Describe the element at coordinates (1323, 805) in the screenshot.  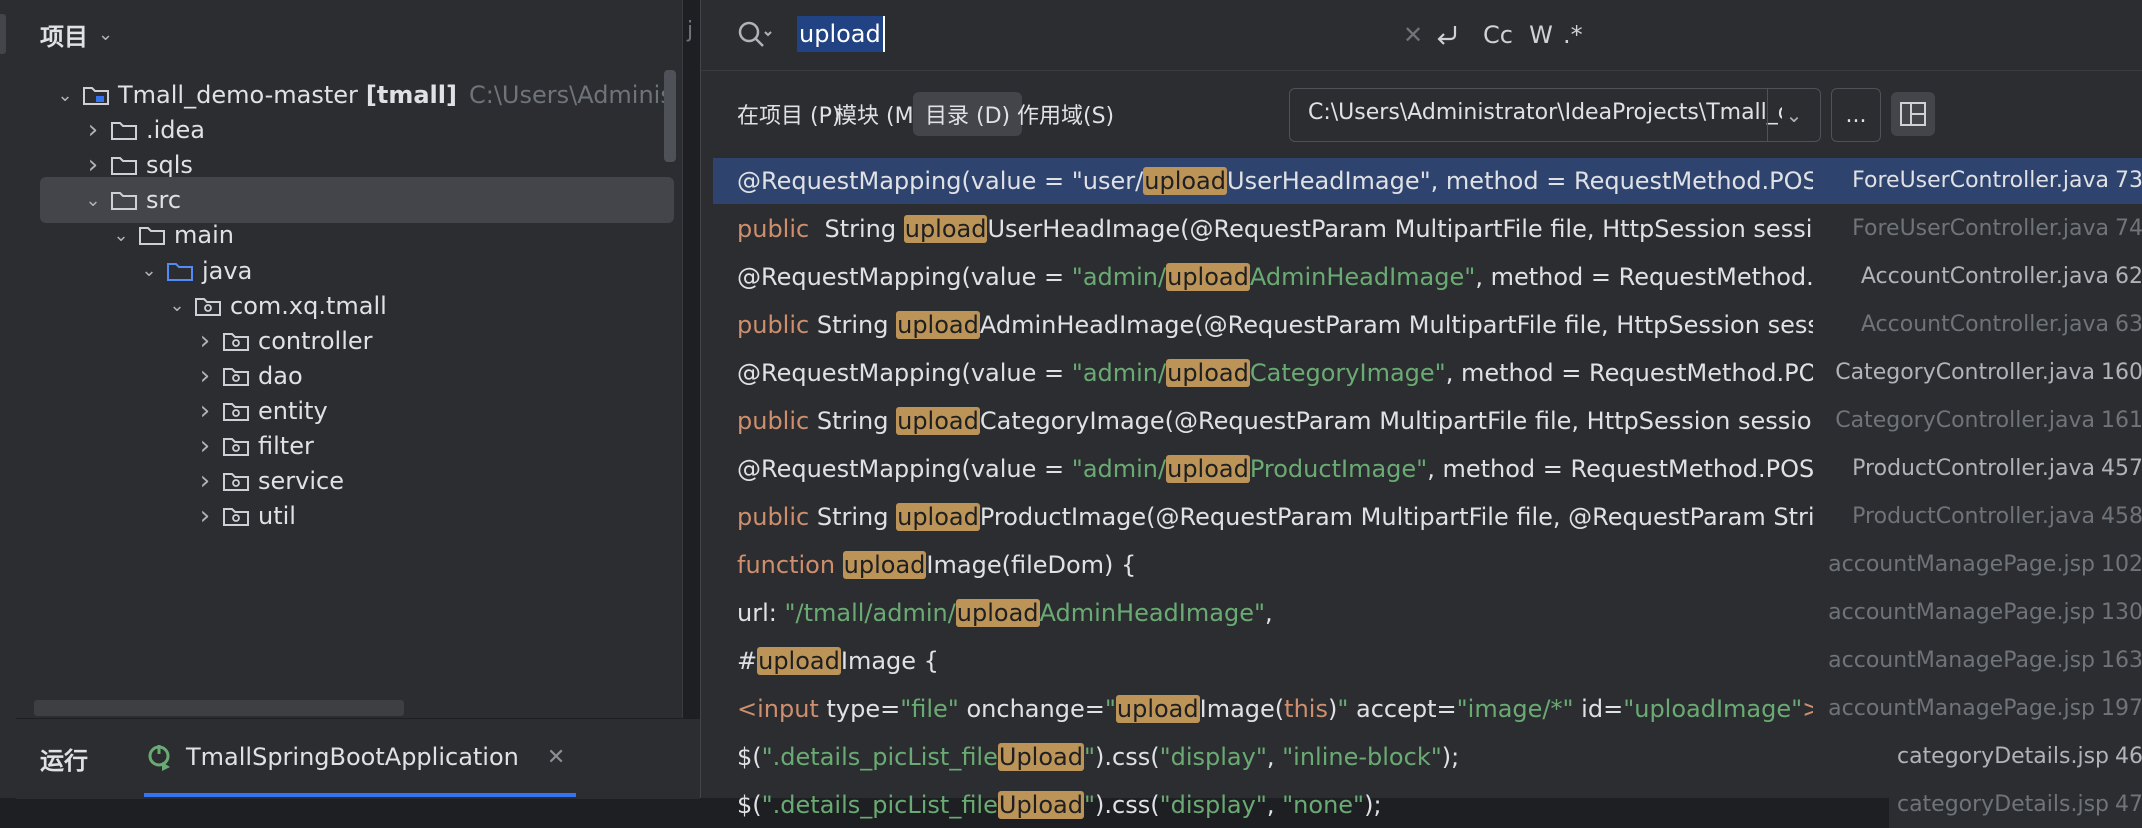
I see `code-token: "none"` at that location.